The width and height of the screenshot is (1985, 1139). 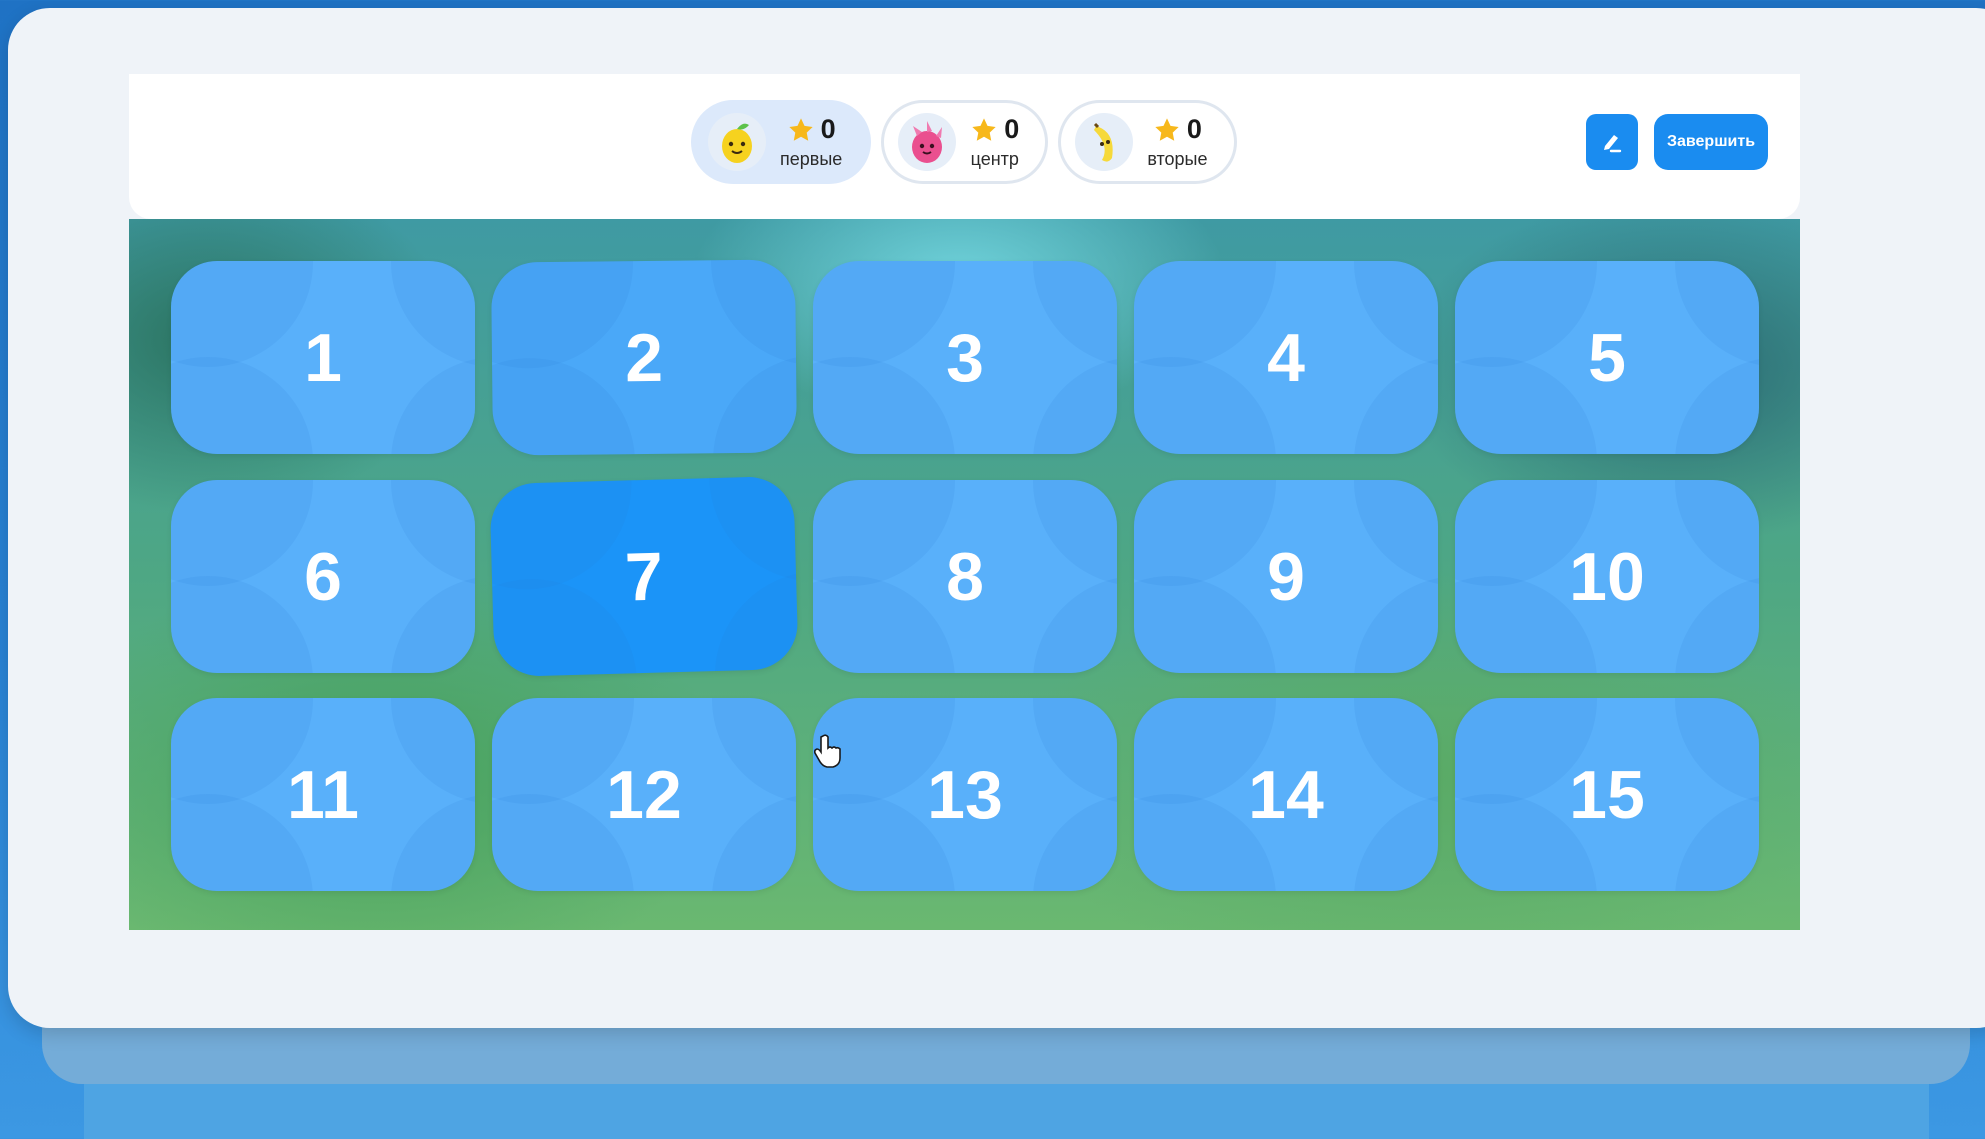 I want to click on tile-number: 4, so click(x=1286, y=357).